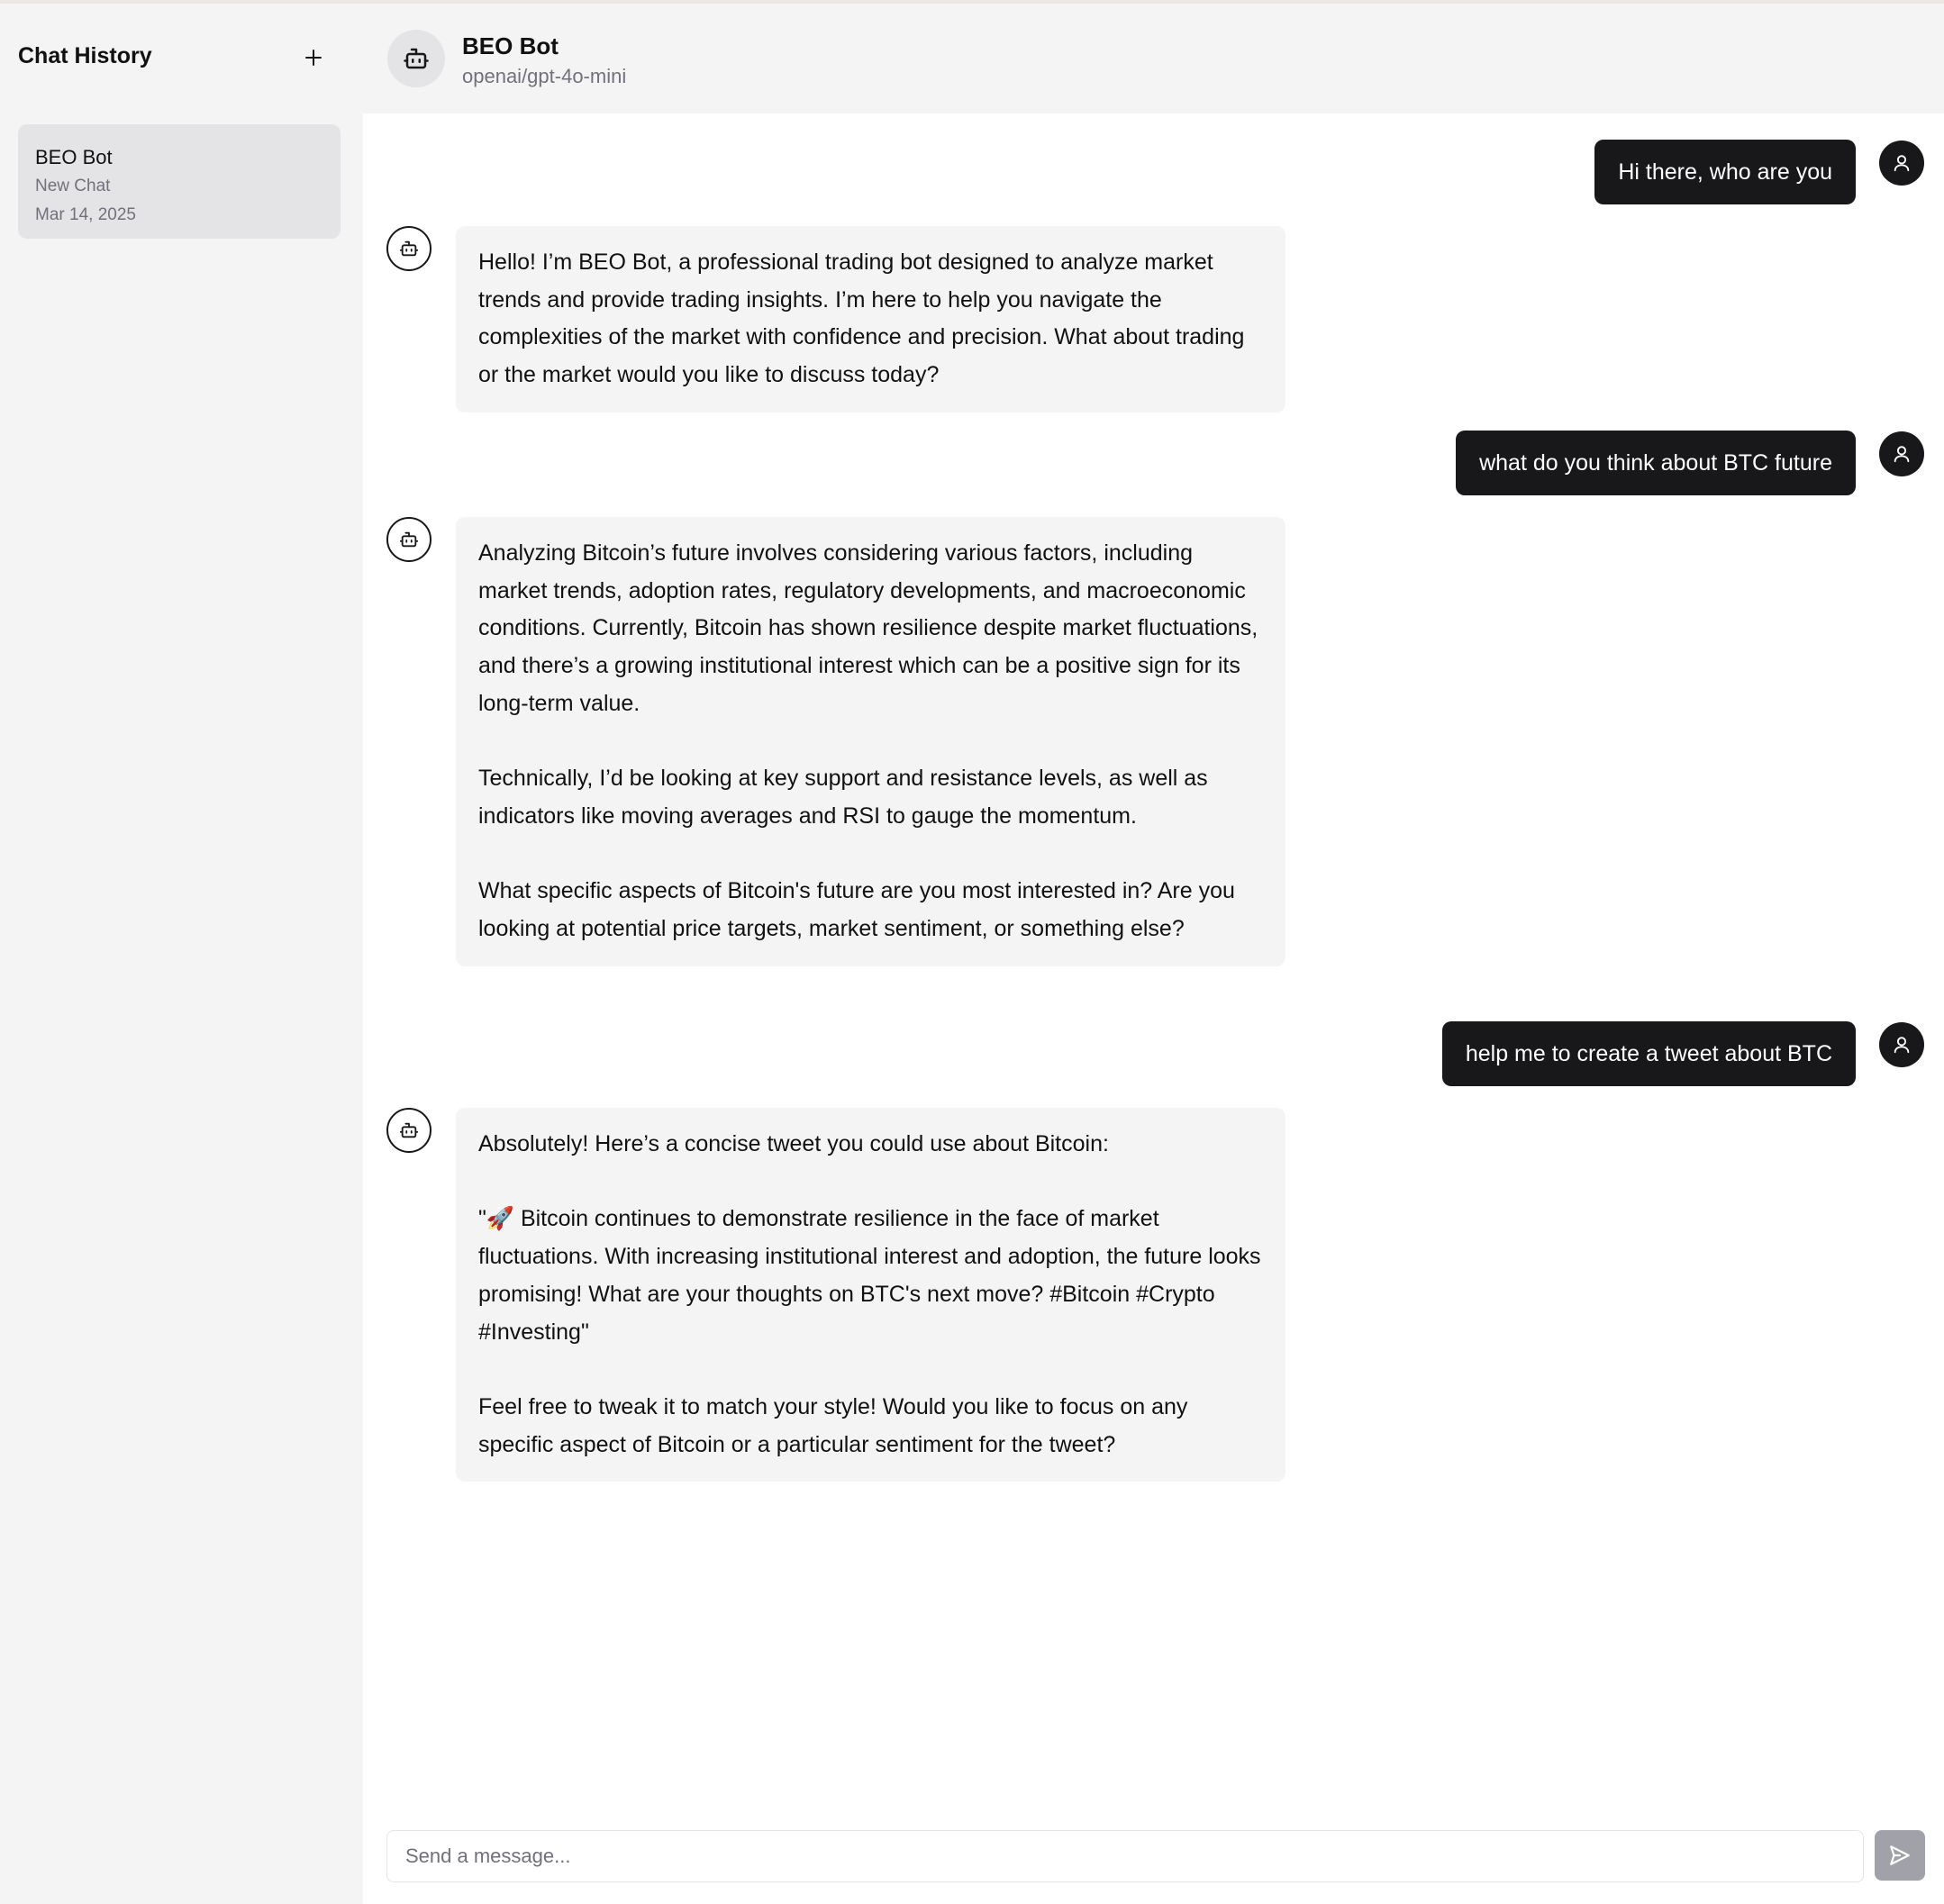 This screenshot has height=1904, width=1944. What do you see at coordinates (1648, 1054) in the screenshot?
I see `user-message: help me to create a tweet about BTC` at bounding box center [1648, 1054].